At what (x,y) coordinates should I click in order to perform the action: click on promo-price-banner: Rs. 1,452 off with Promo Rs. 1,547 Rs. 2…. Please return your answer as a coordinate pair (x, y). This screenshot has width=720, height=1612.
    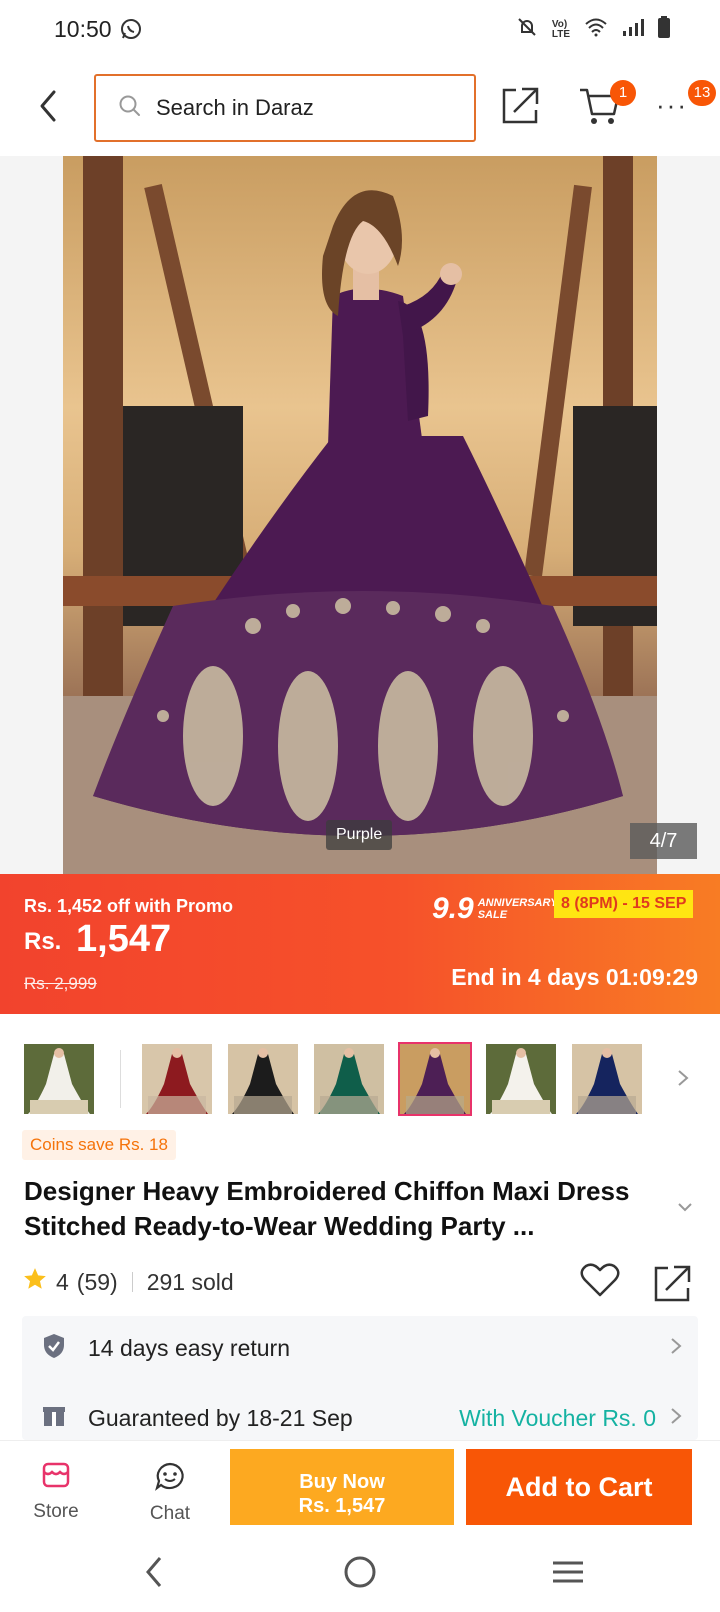
    Looking at the image, I should click on (360, 944).